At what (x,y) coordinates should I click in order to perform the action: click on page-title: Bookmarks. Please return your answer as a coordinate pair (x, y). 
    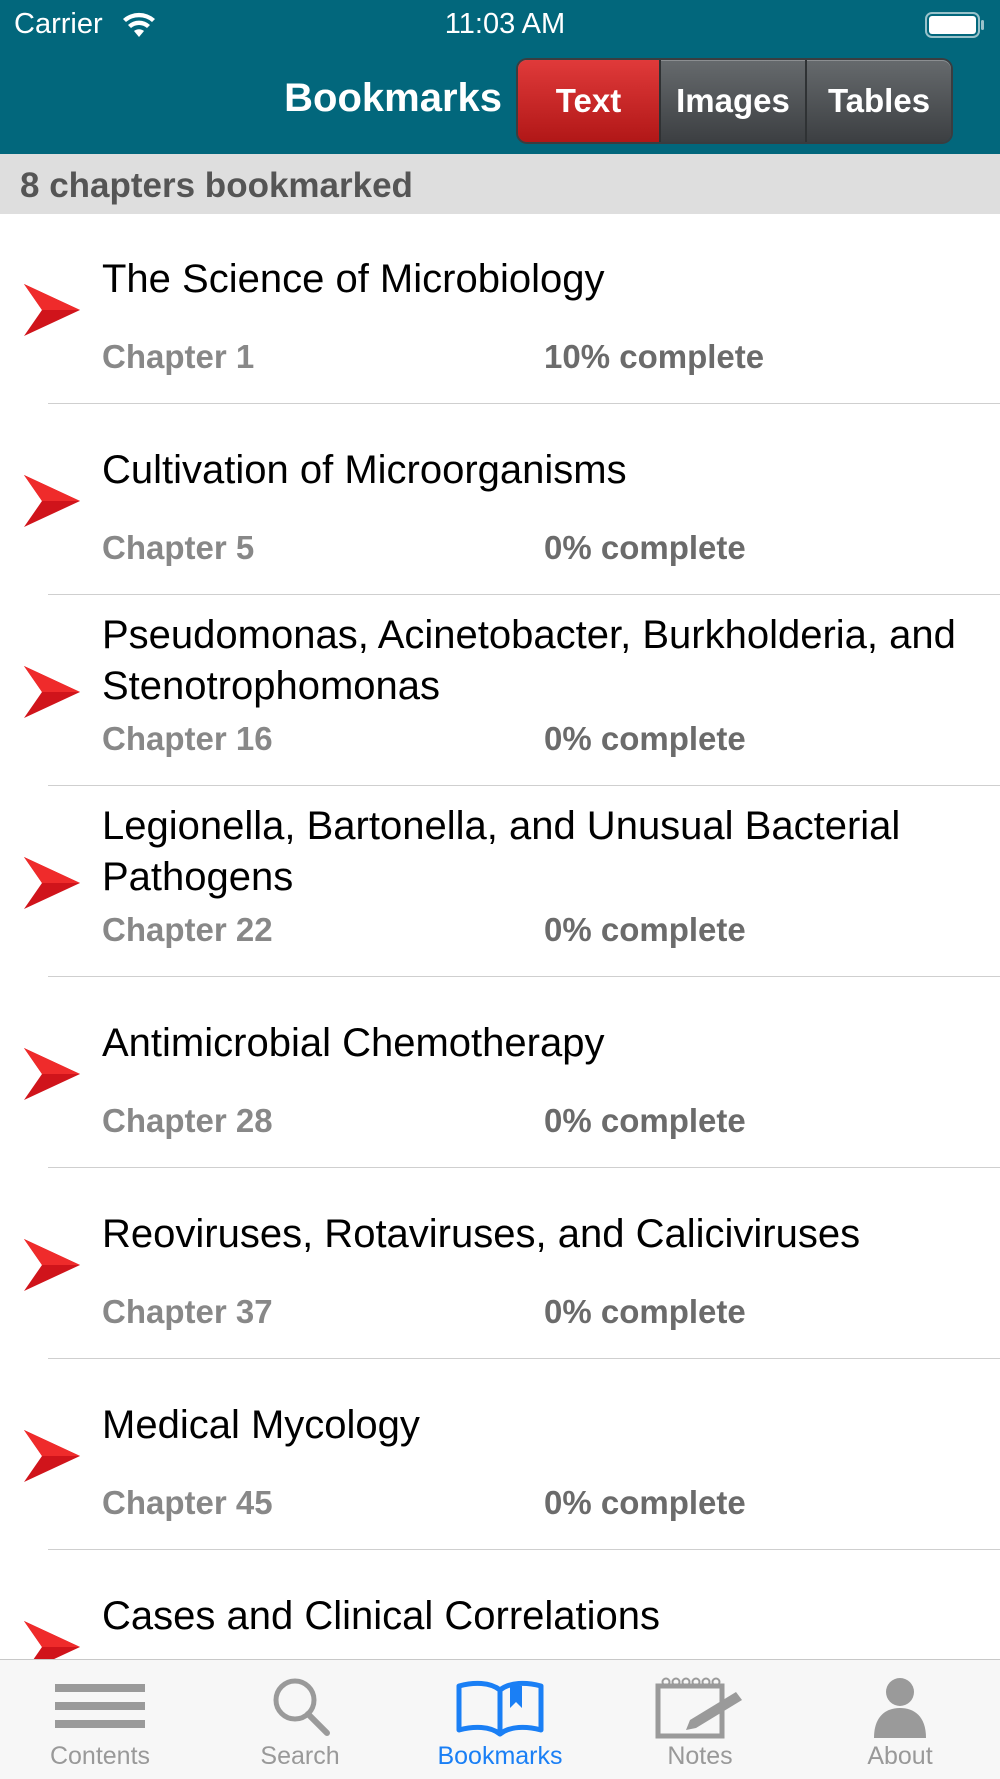
    Looking at the image, I should click on (393, 98).